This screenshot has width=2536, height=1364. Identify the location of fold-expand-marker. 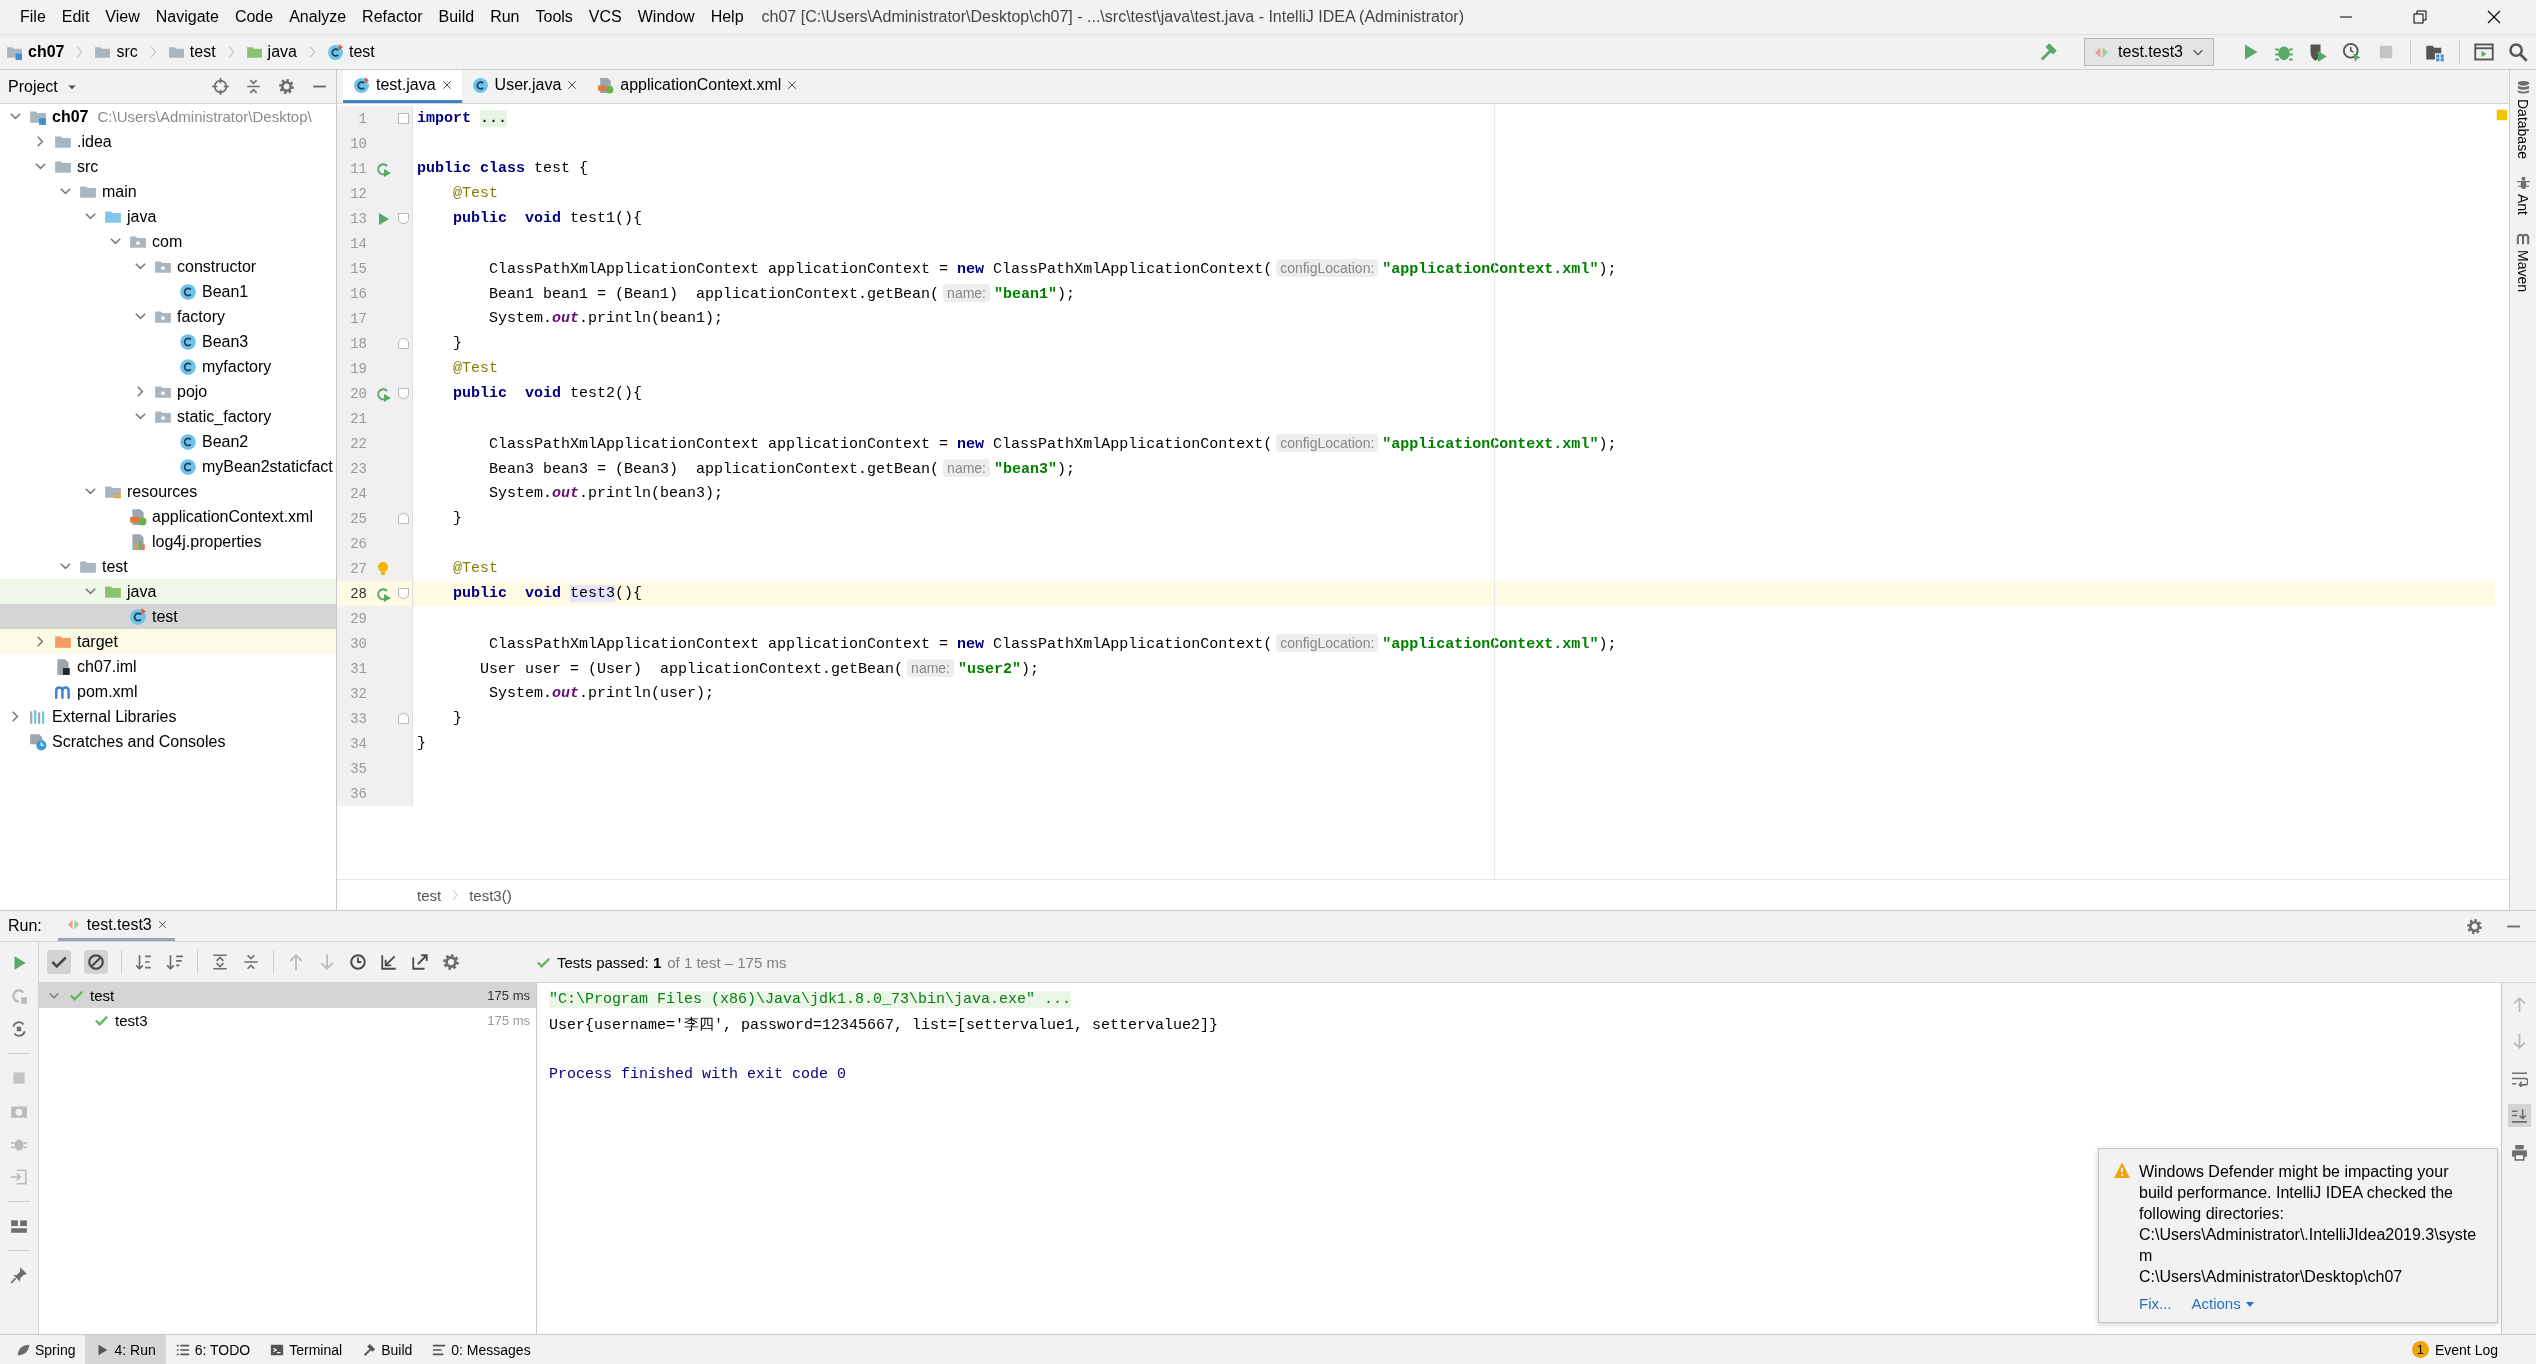
(403, 118).